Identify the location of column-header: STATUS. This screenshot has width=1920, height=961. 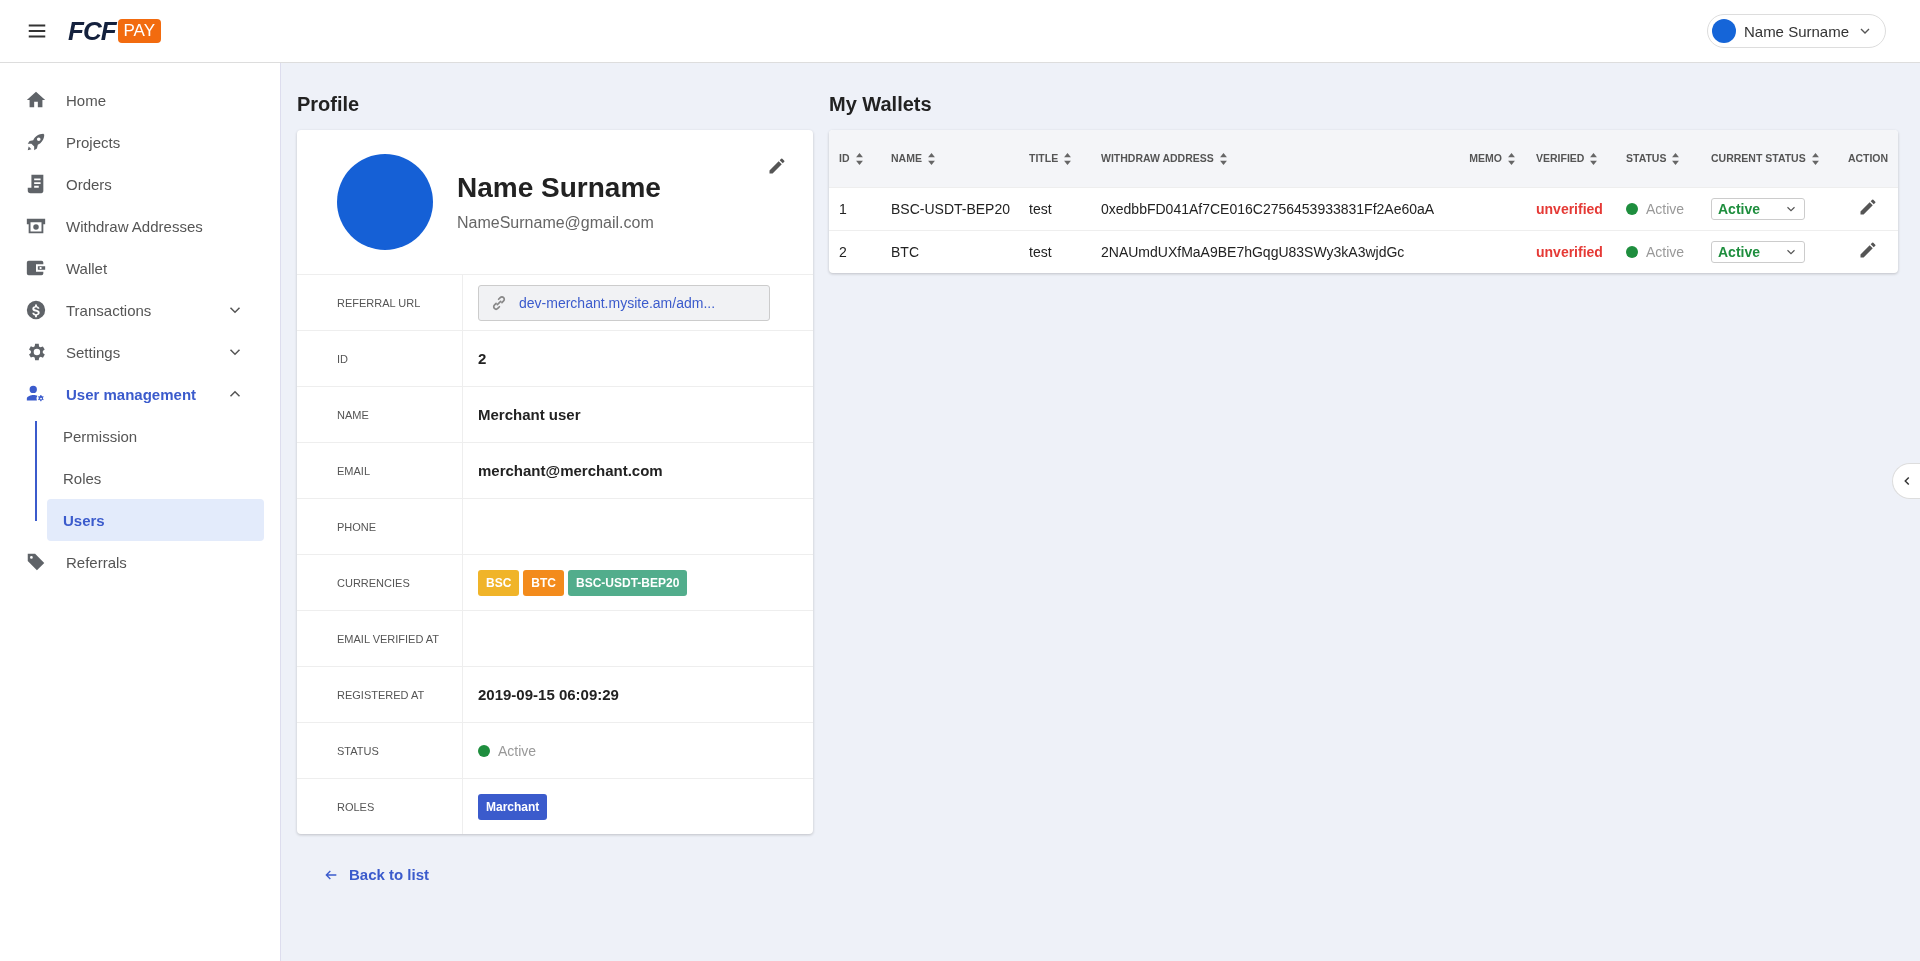
(1646, 157).